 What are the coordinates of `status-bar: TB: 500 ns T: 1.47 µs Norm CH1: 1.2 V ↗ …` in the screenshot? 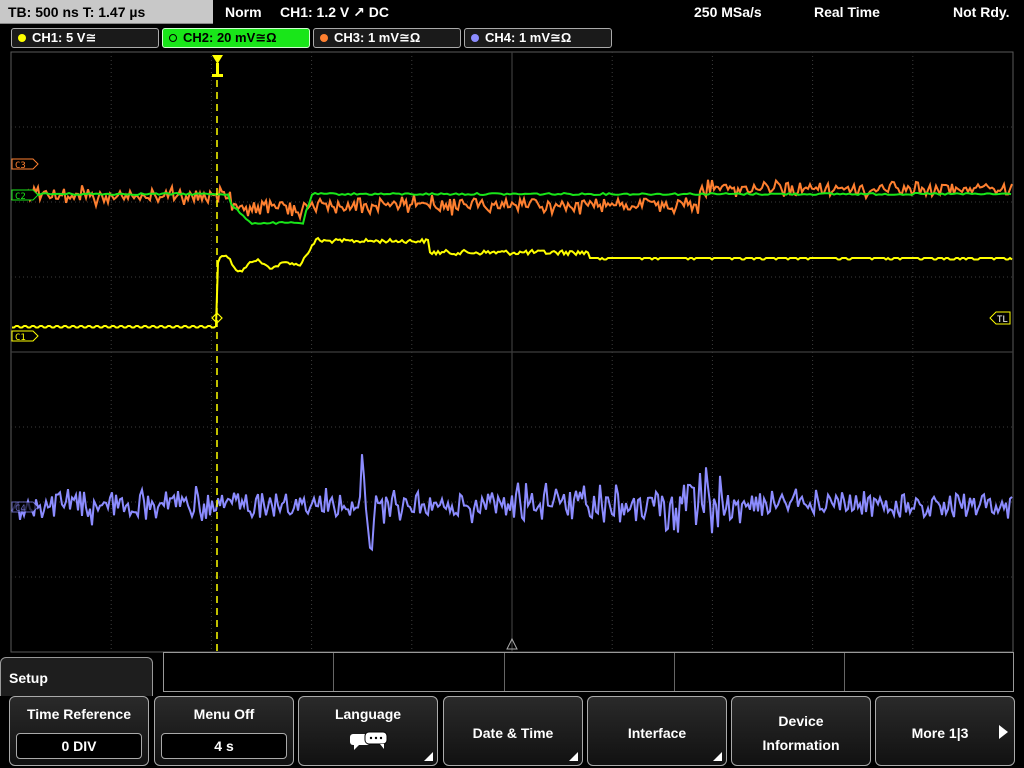 It's located at (512, 12).